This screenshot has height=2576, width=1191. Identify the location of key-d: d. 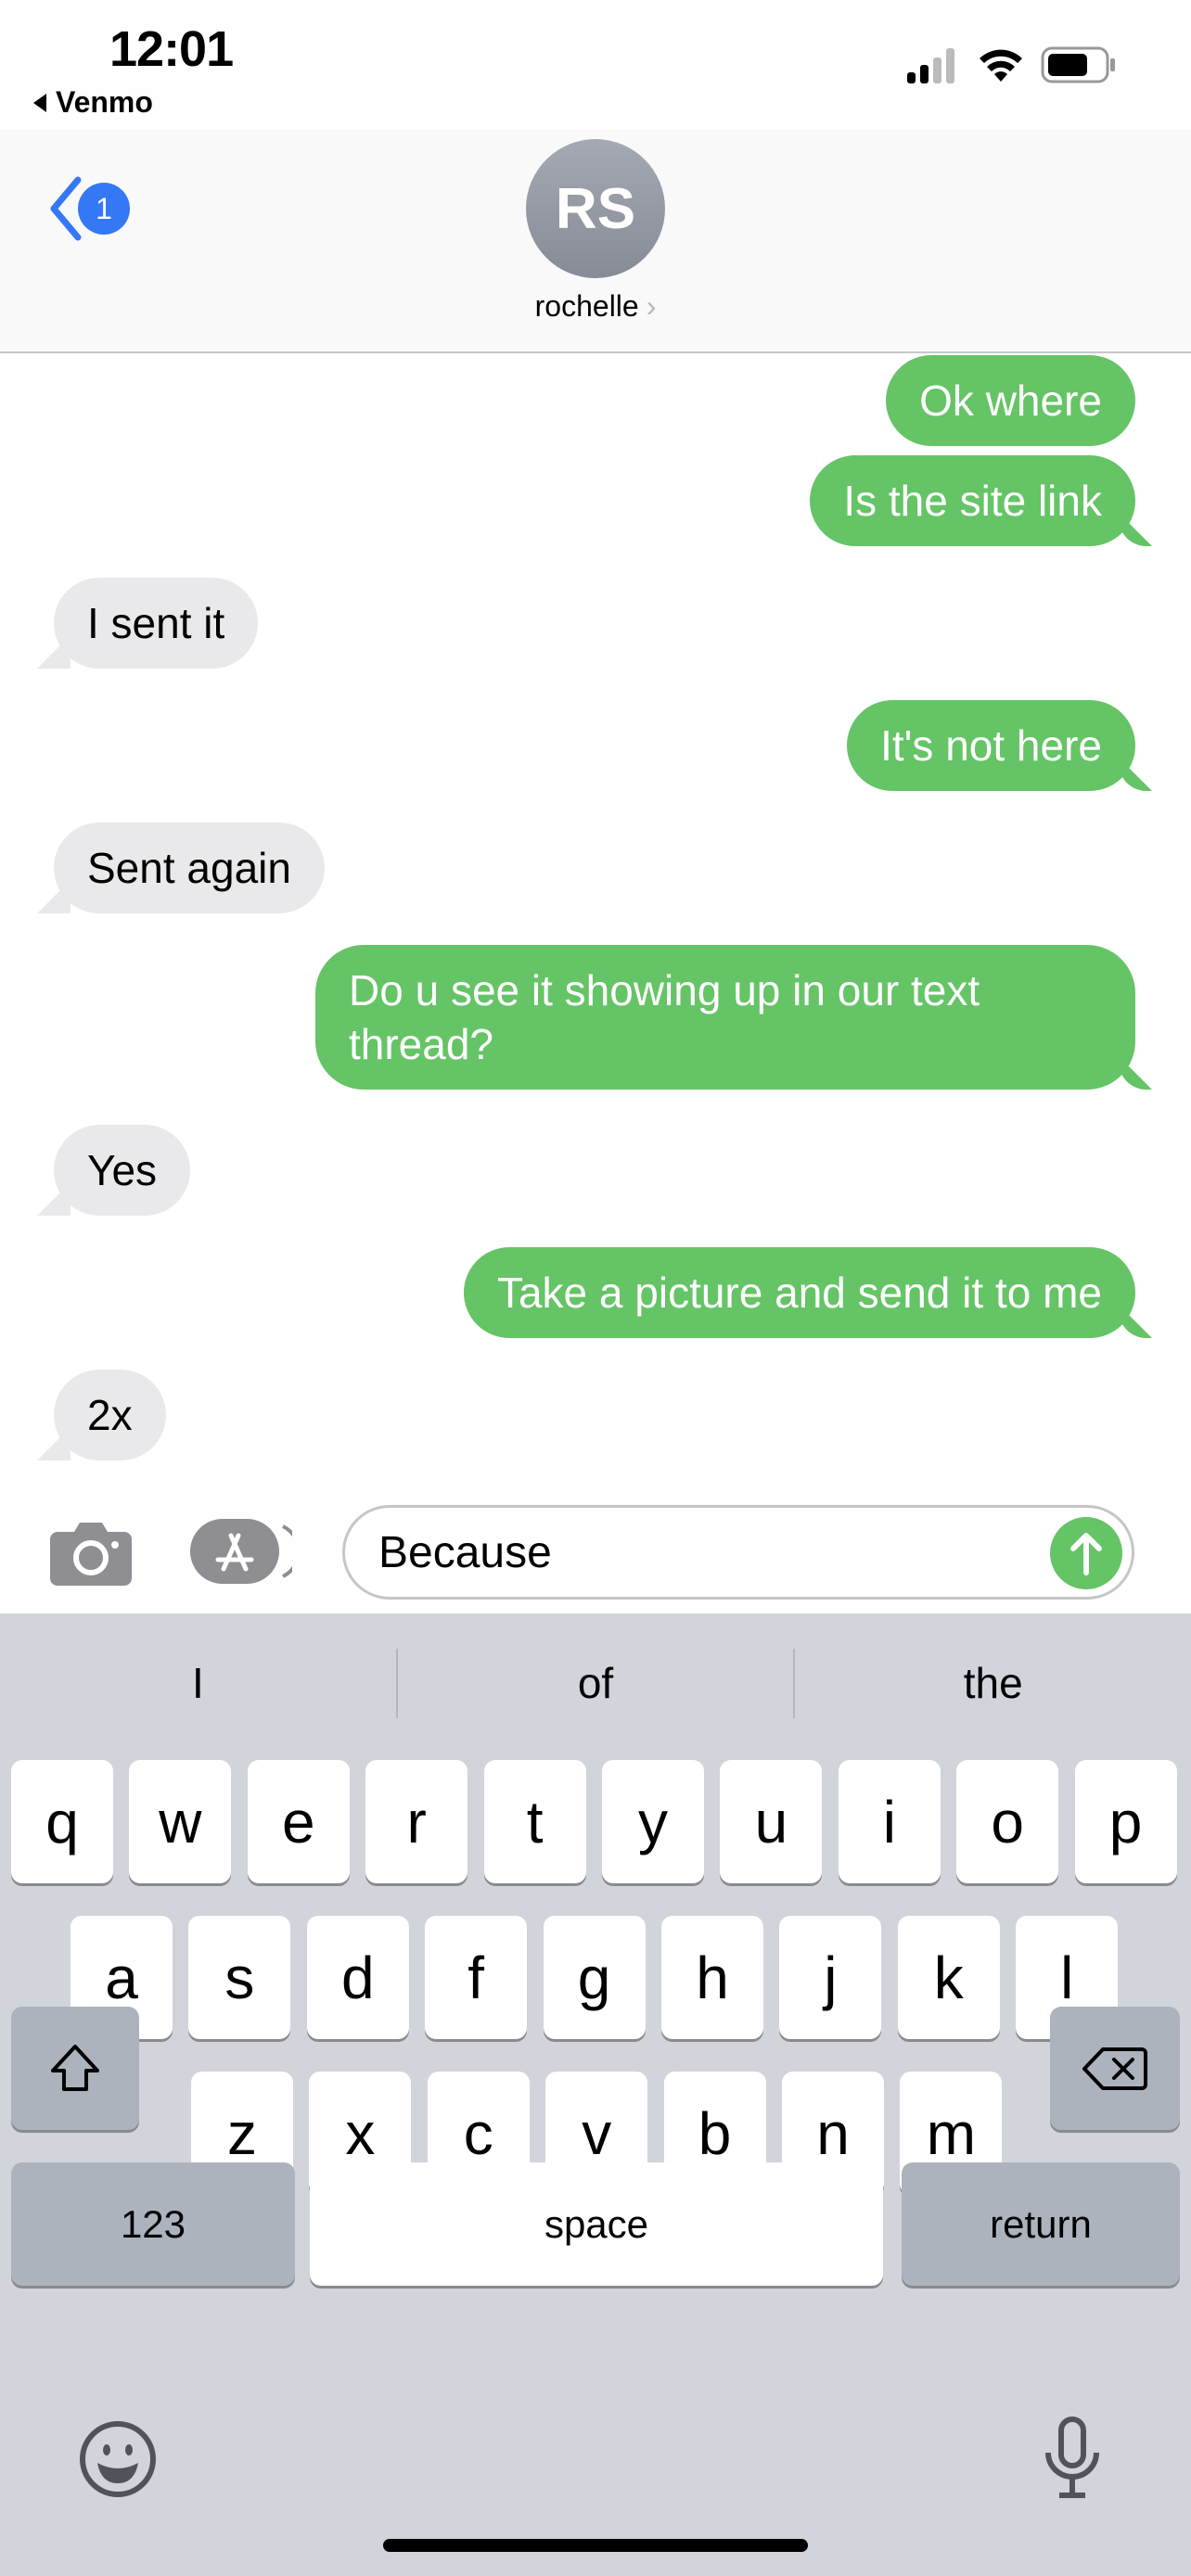
(357, 1978).